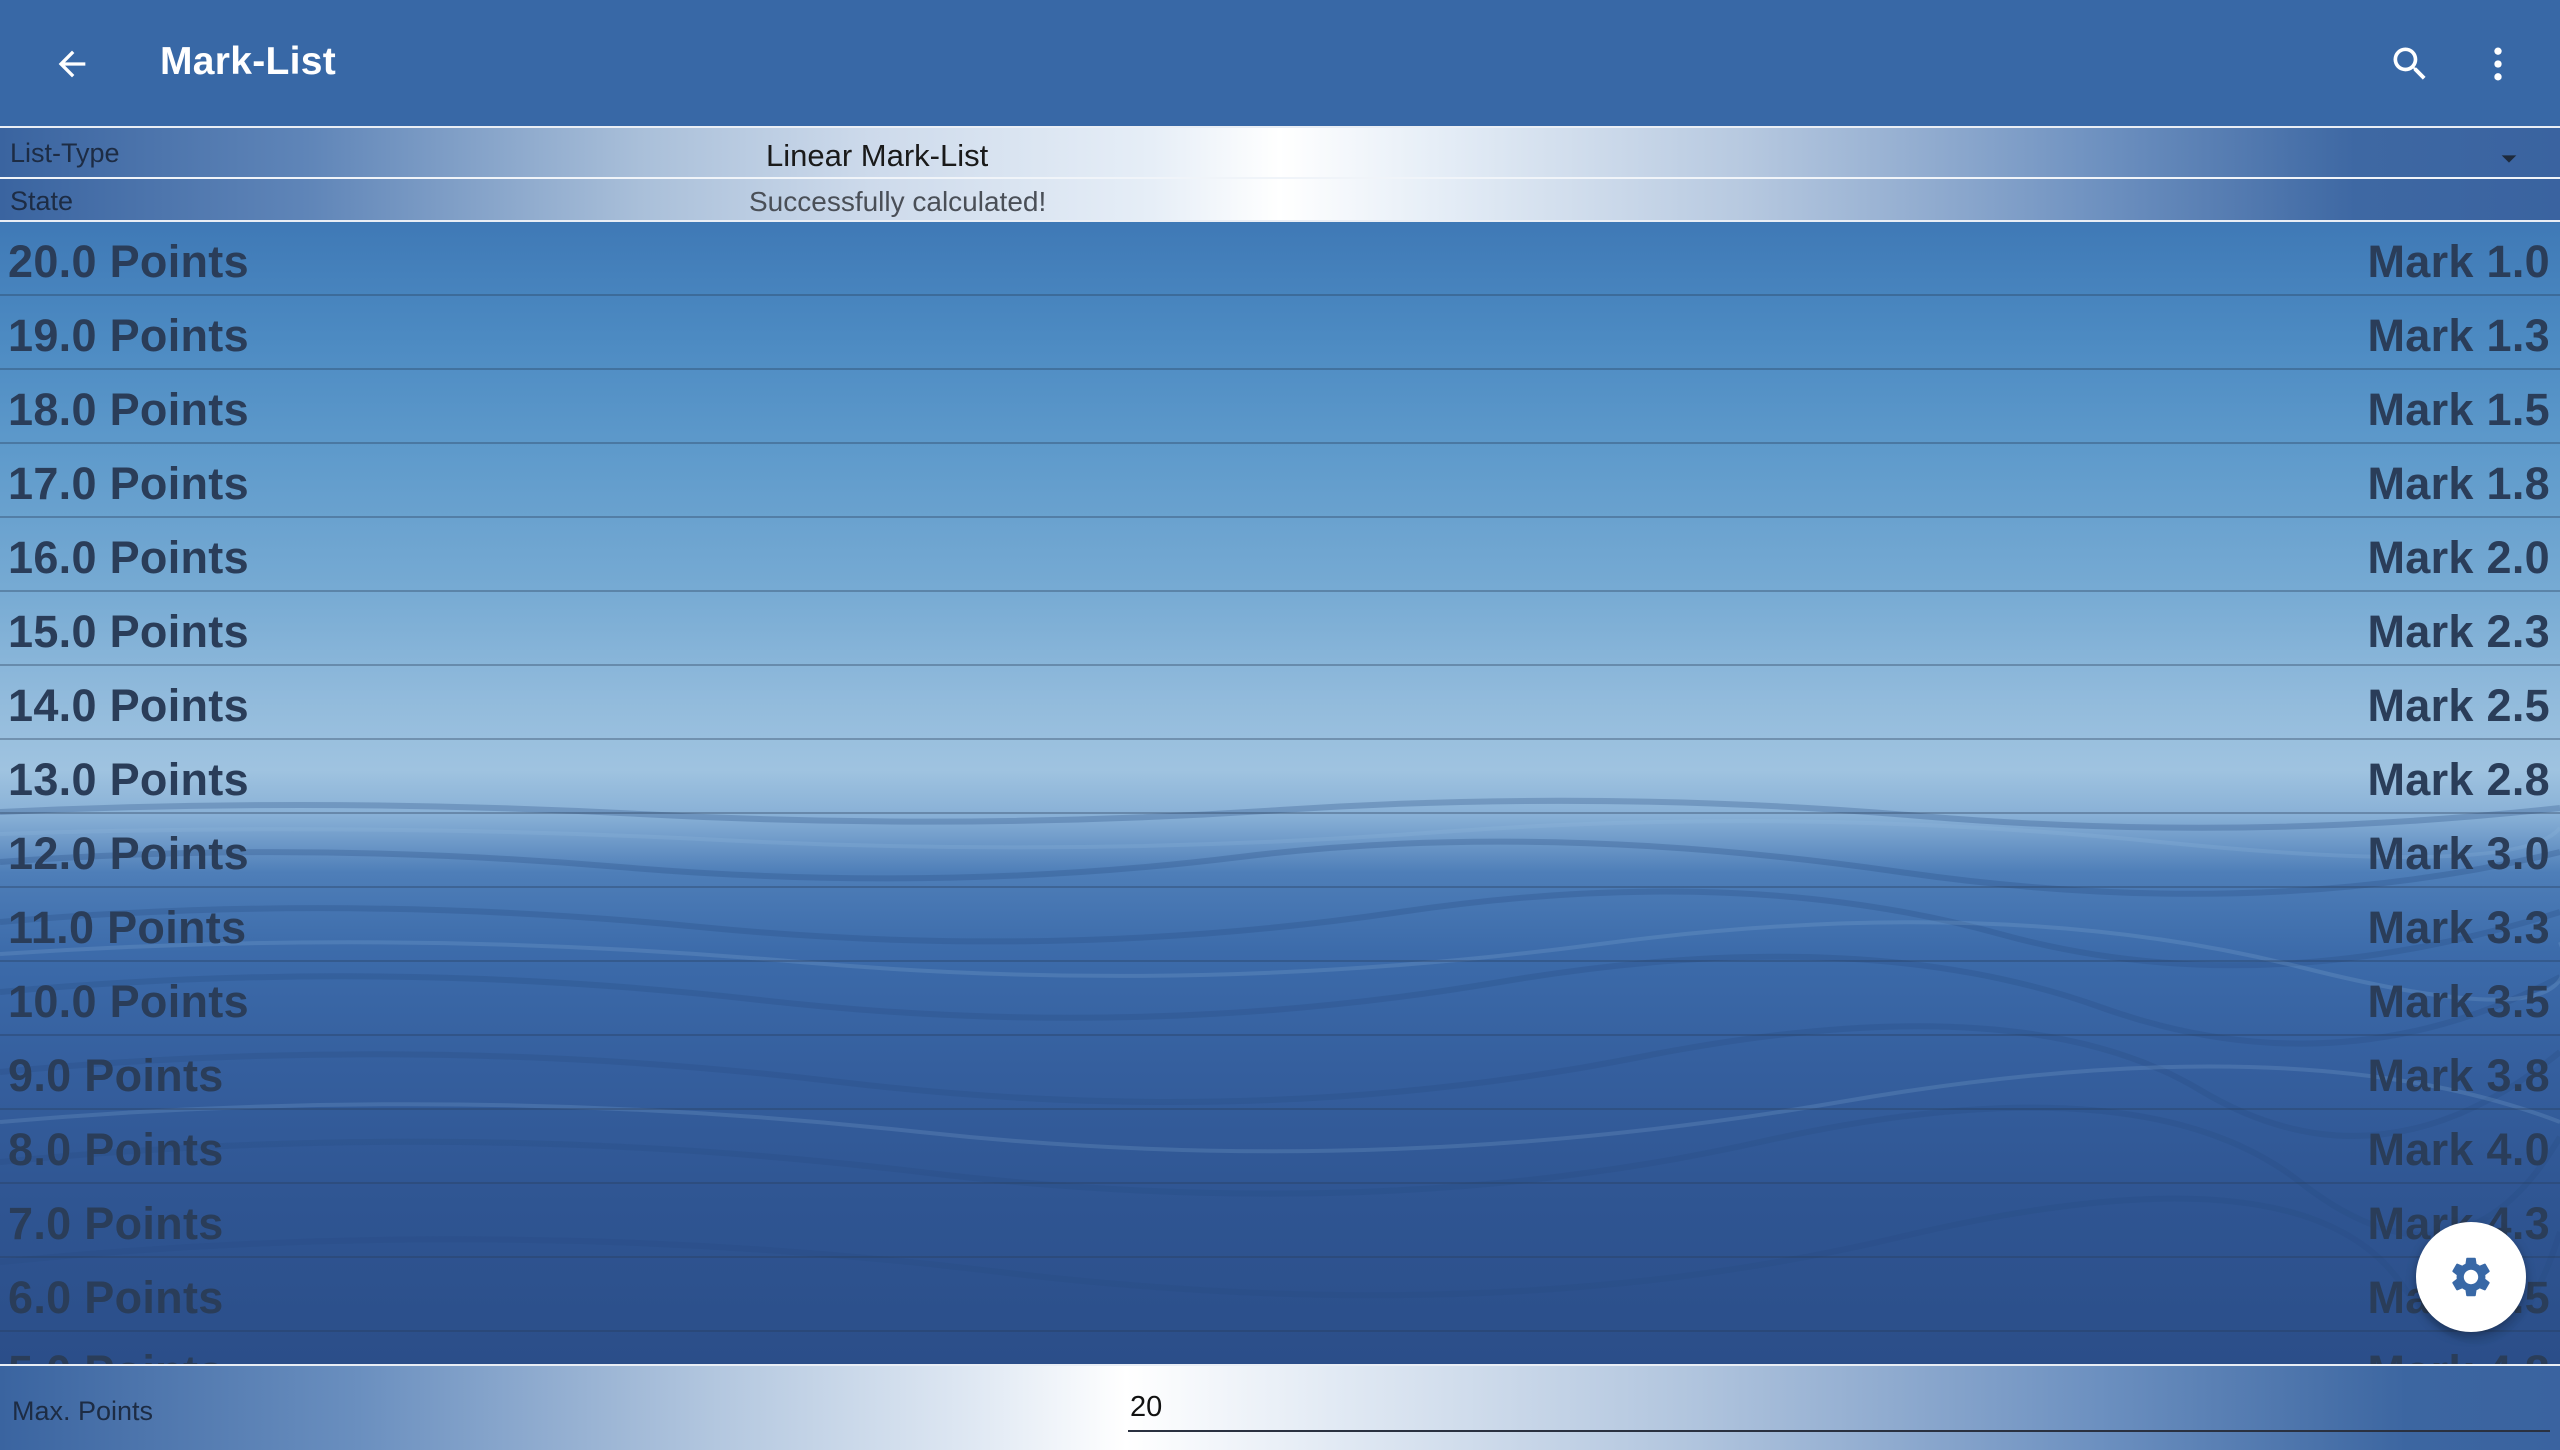 Image resolution: width=2560 pixels, height=1450 pixels. I want to click on list-item: 17.0 Points Mark 1.8, so click(1280, 481).